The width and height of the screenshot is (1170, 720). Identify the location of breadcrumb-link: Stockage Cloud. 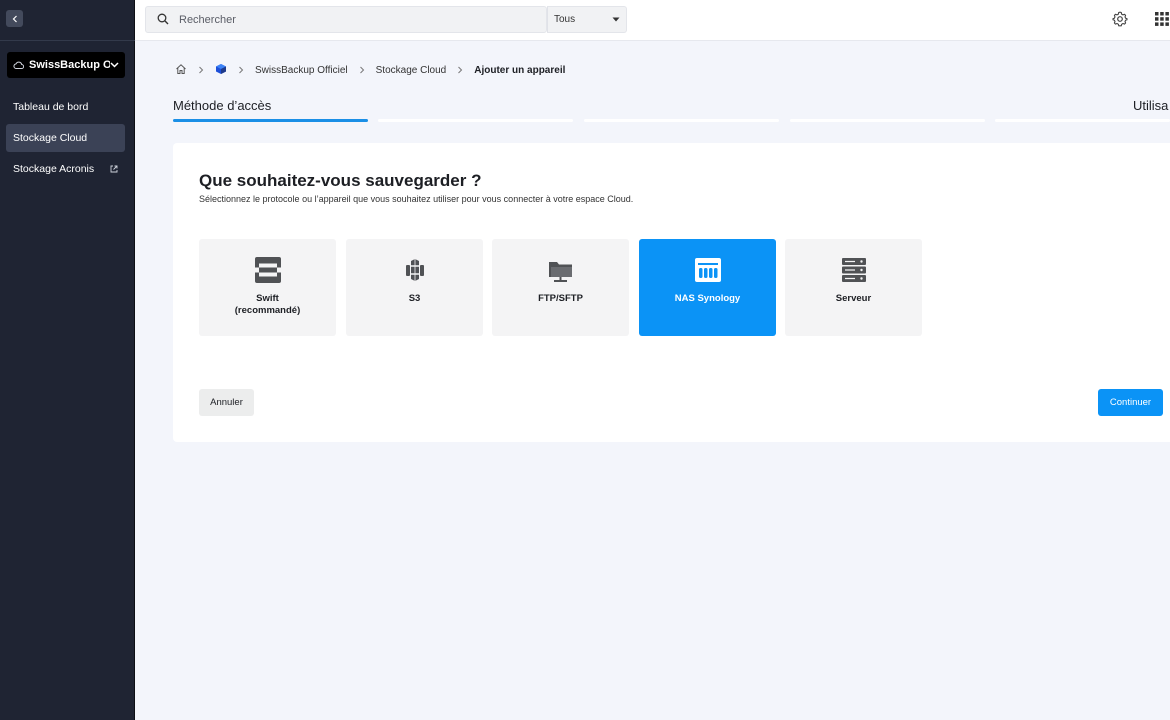
(411, 70).